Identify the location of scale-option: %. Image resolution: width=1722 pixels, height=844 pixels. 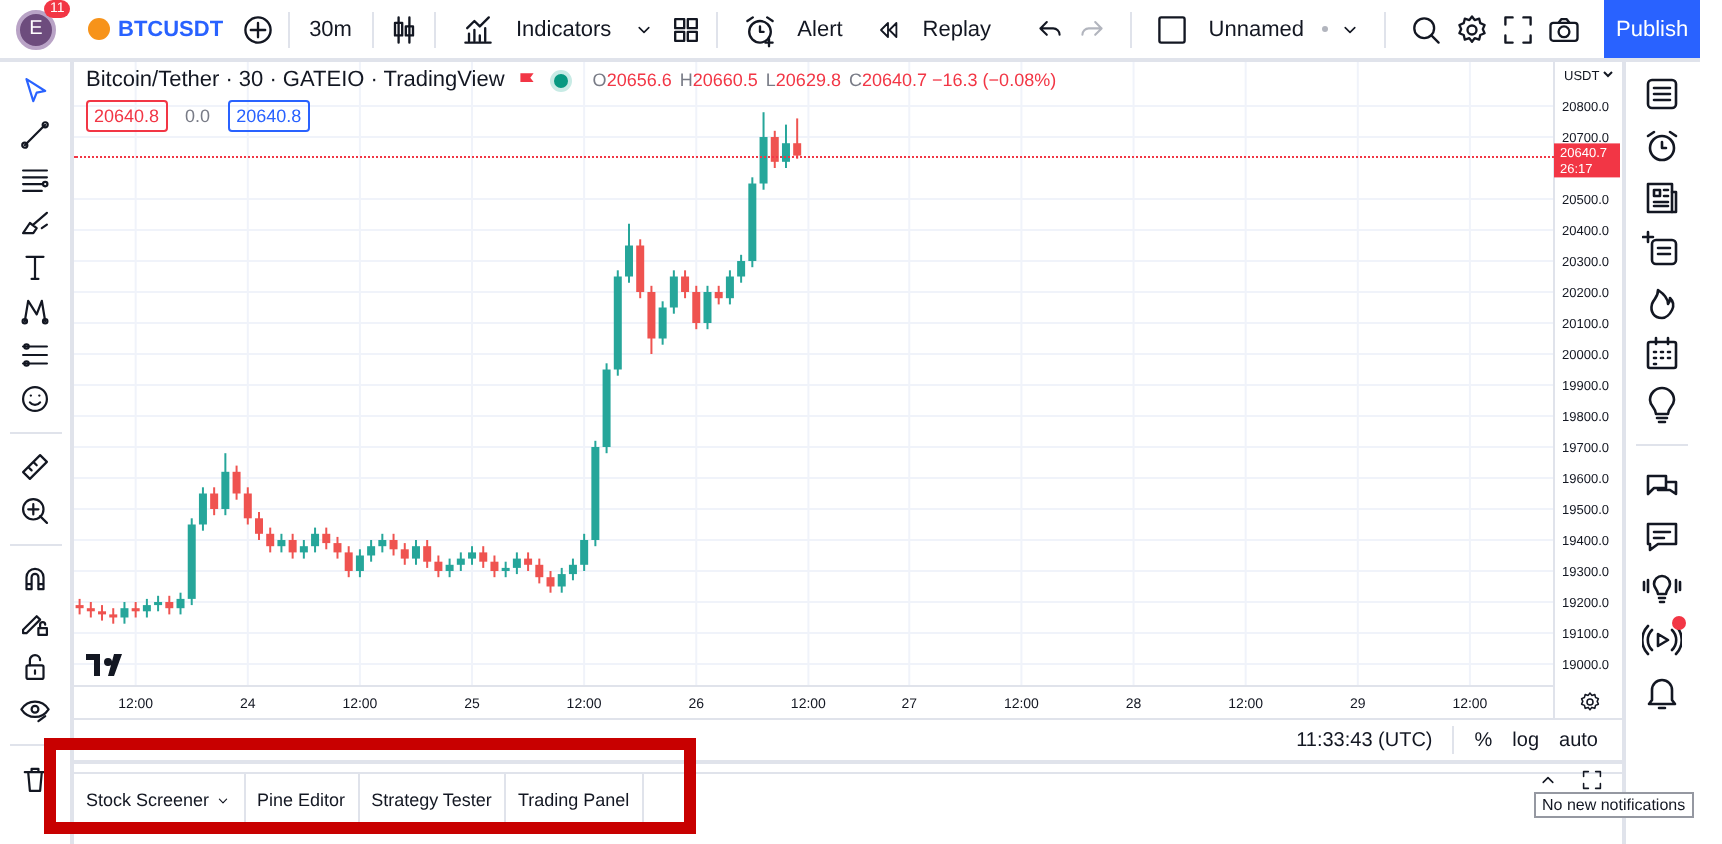
(1483, 740).